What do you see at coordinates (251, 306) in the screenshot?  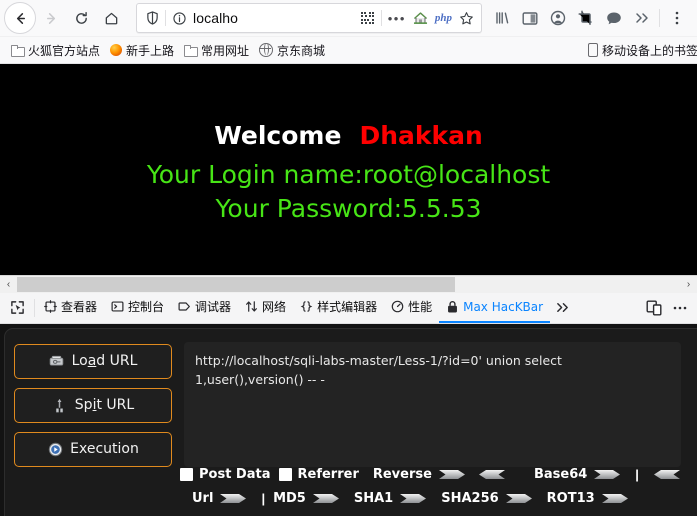 I see `network-icon` at bounding box center [251, 306].